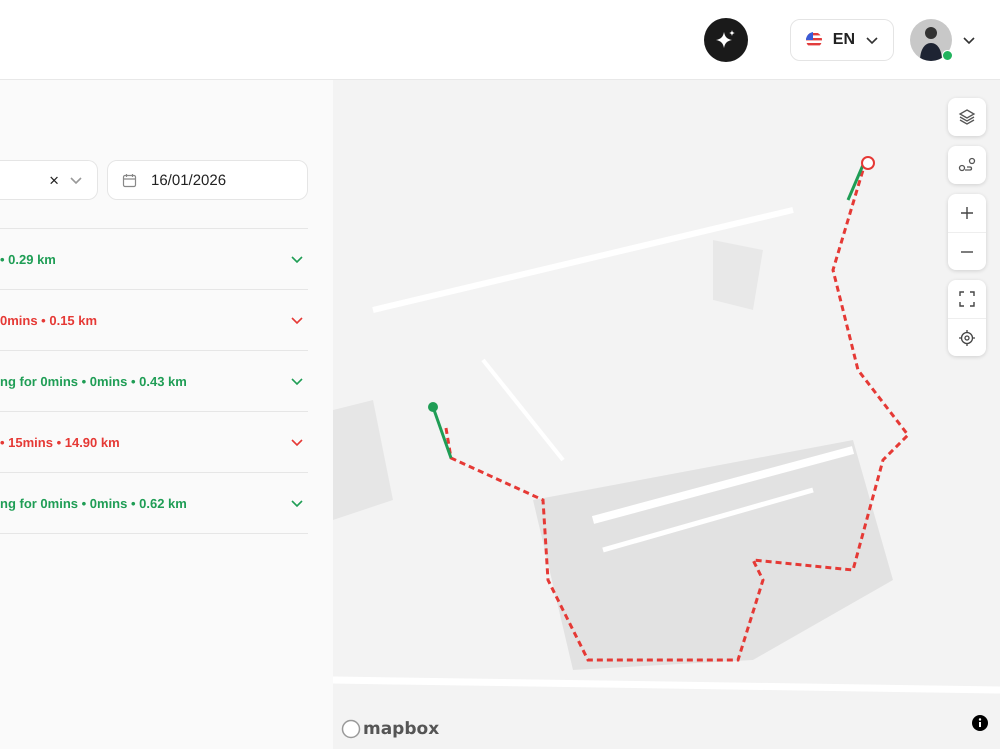  I want to click on ai-assistant-button, so click(726, 40).